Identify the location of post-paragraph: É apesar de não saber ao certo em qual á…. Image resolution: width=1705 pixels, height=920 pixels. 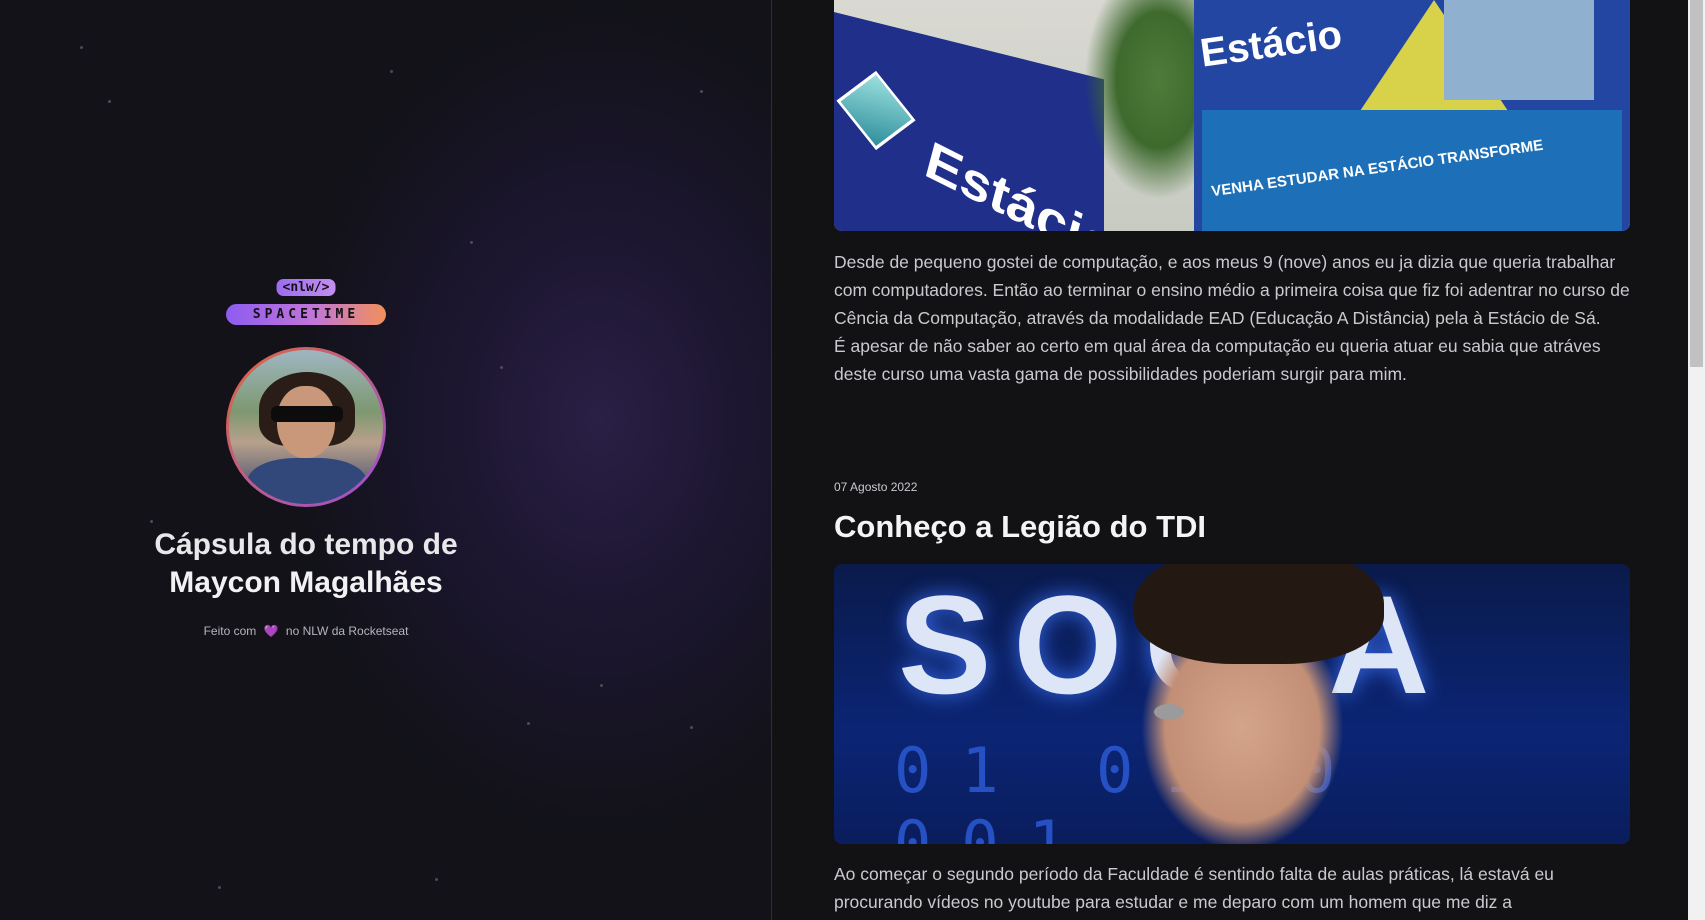
(1217, 360).